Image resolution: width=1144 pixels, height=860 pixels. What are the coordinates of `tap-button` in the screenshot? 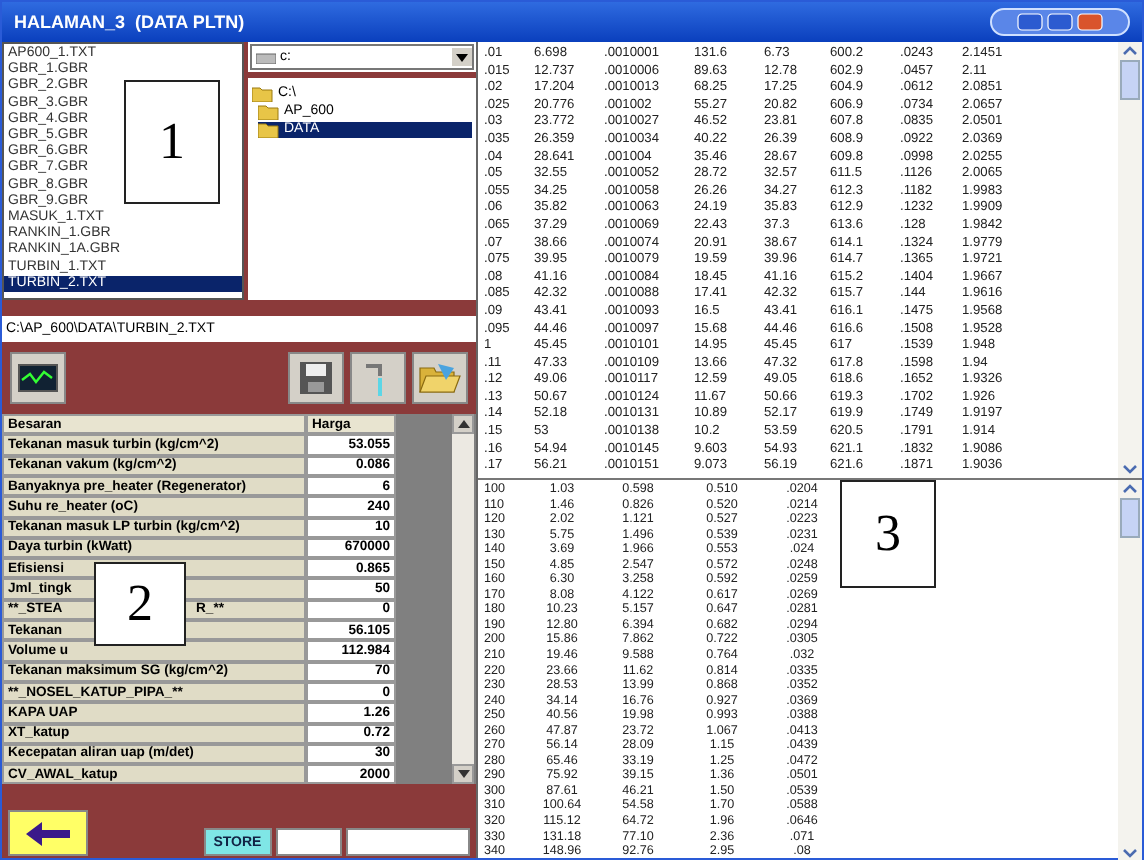 It's located at (378, 378).